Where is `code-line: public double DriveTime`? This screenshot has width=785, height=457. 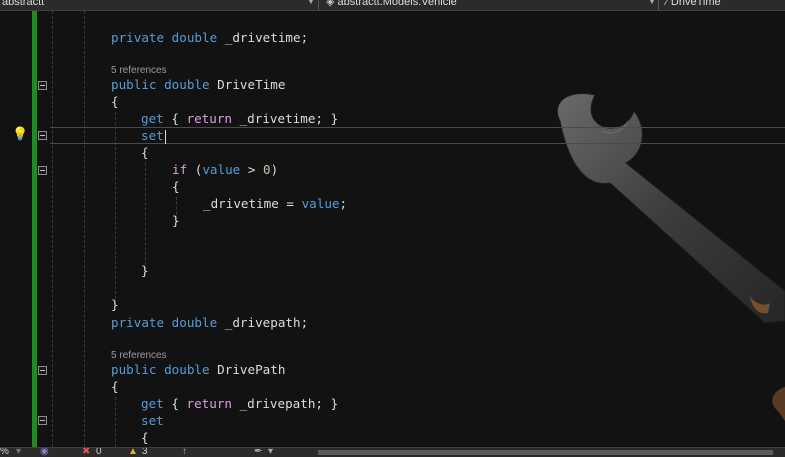 code-line: public double DriveTime is located at coordinates (198, 84).